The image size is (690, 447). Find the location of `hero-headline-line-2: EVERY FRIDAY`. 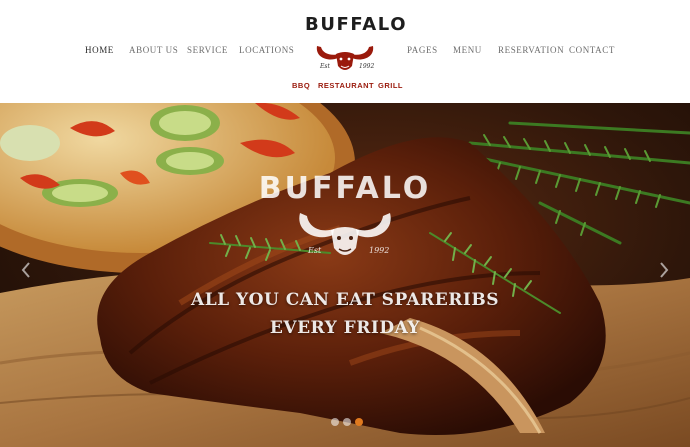

hero-headline-line-2: EVERY FRIDAY is located at coordinates (345, 328).